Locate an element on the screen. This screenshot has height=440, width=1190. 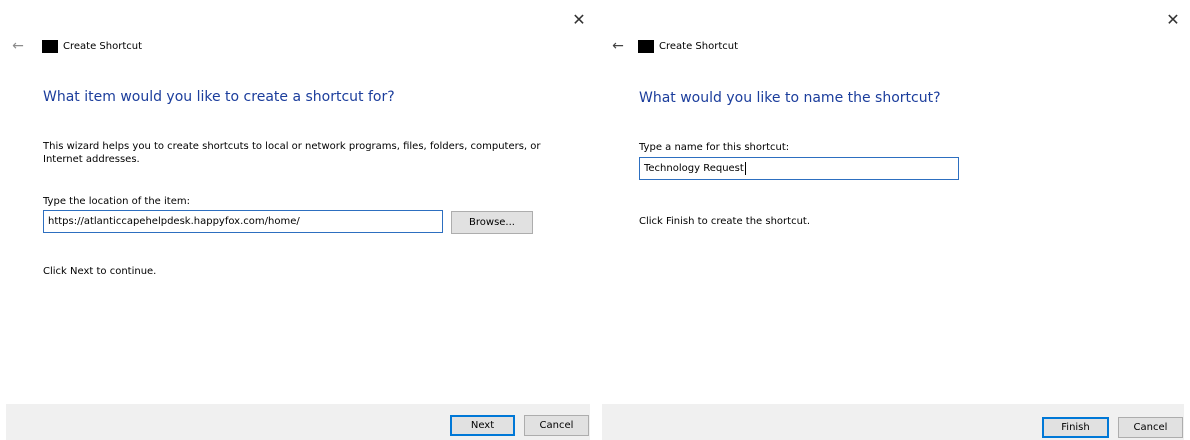
shortcut-name-input: Technology Request is located at coordinates (799, 168).